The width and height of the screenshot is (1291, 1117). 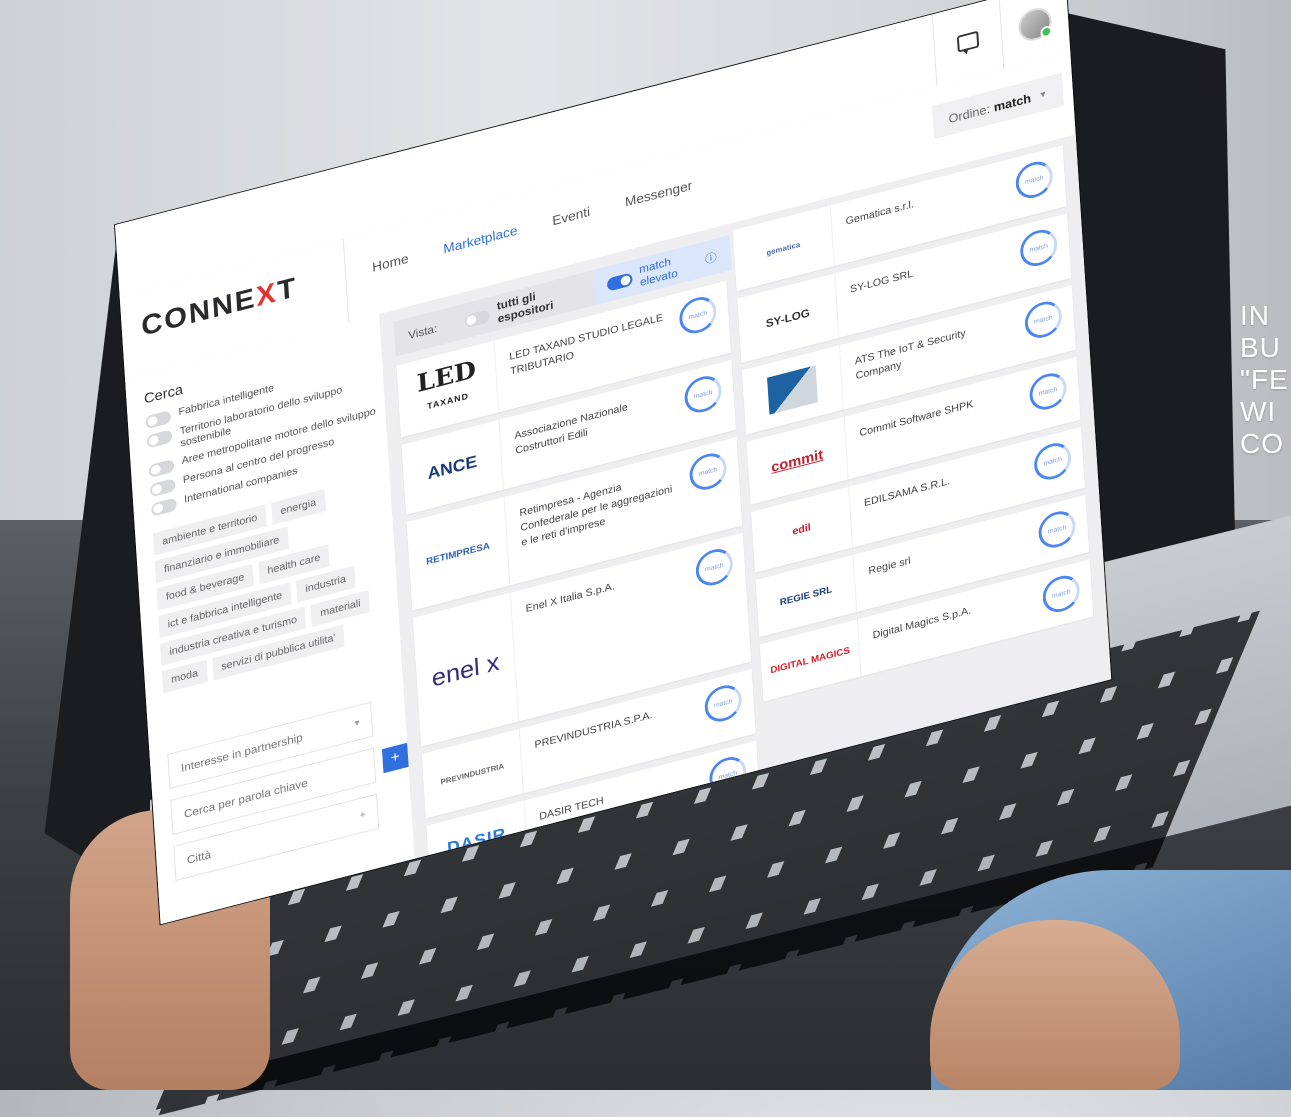 I want to click on logo-text-end: T, so click(x=287, y=289).